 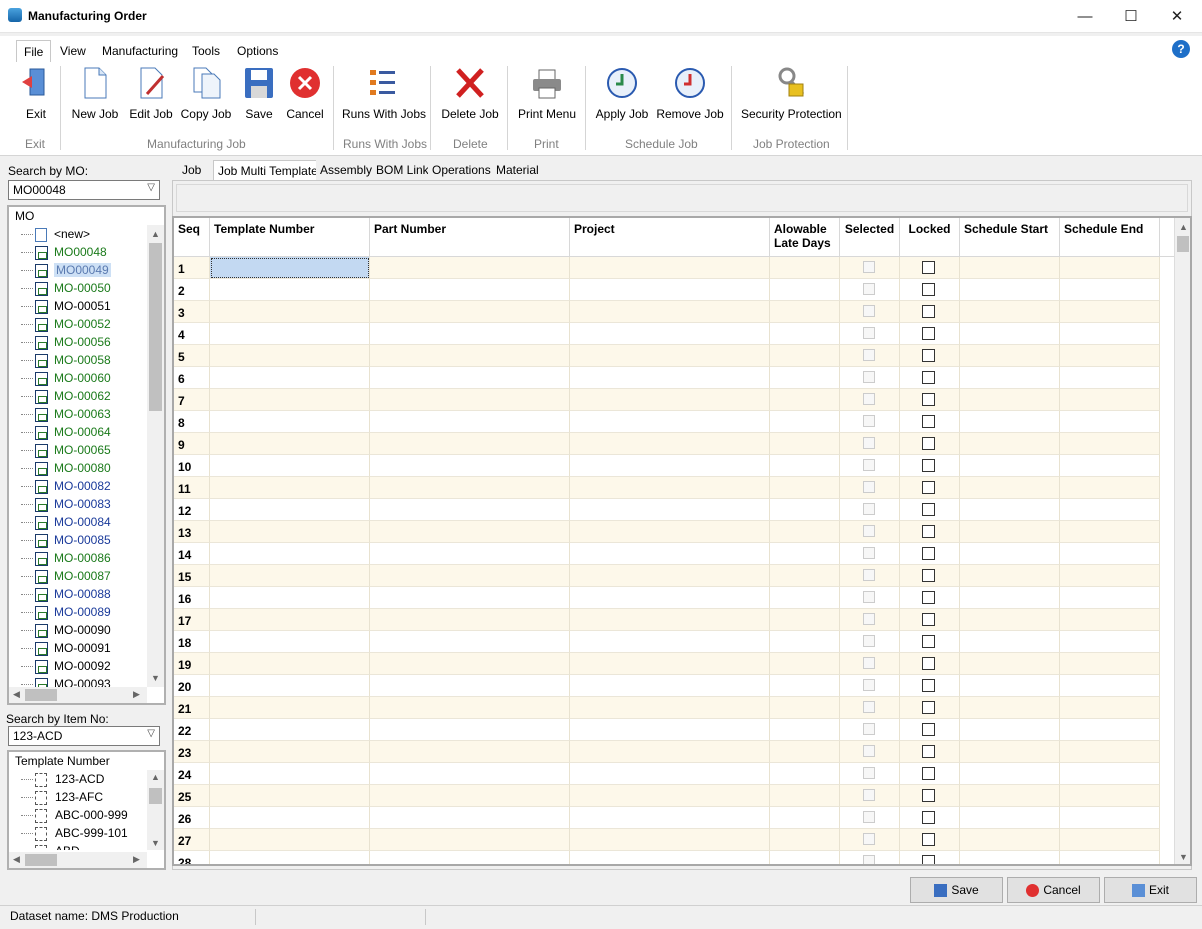 What do you see at coordinates (66, 362) in the screenshot?
I see `tree-node-mo: MO-00058` at bounding box center [66, 362].